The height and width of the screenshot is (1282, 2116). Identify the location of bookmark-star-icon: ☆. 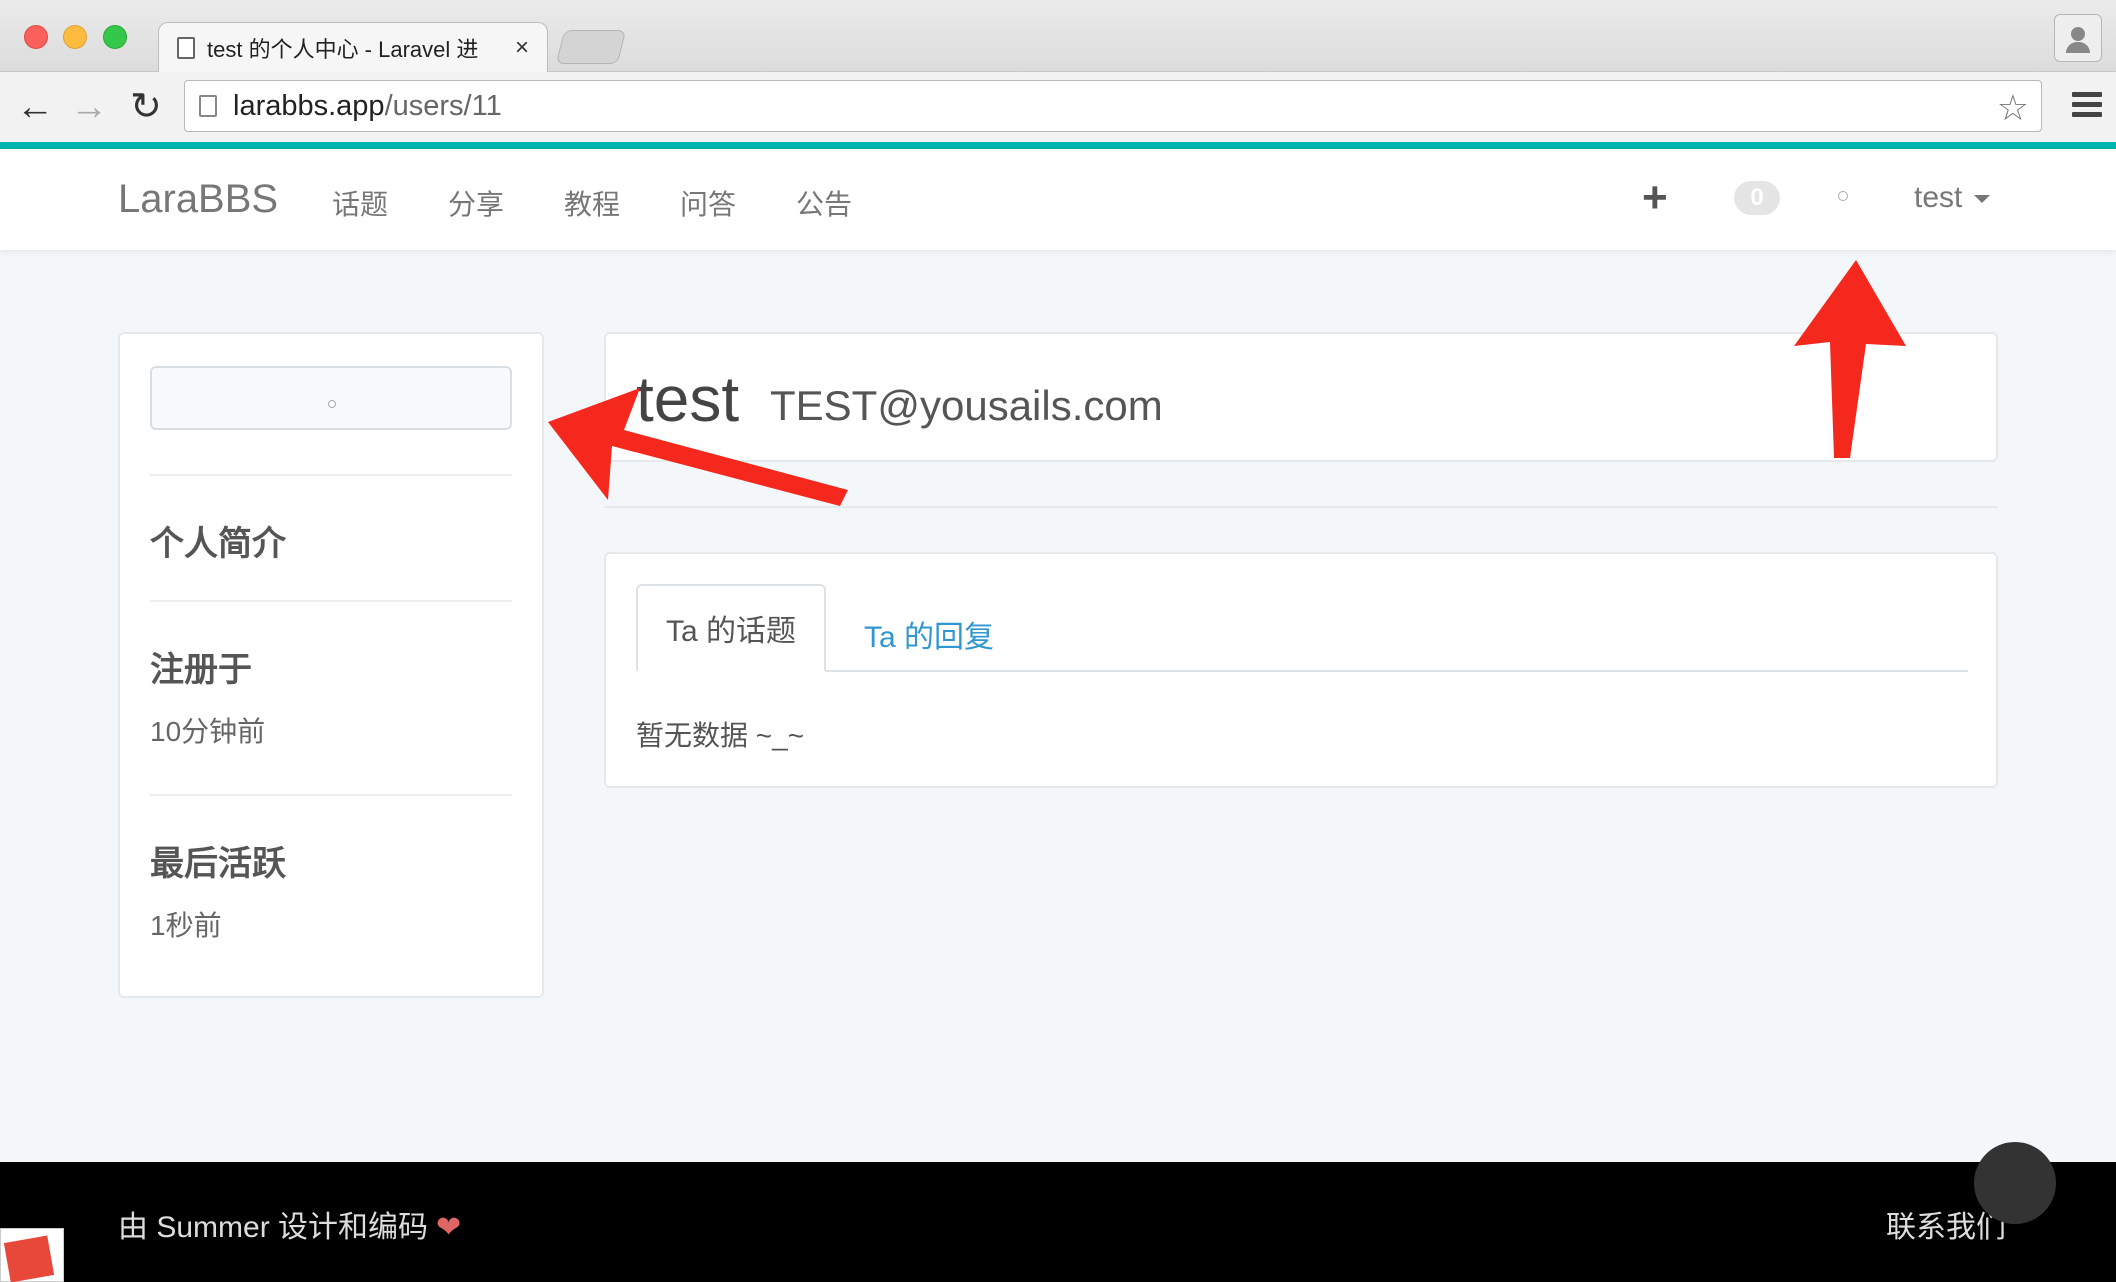
(2013, 108).